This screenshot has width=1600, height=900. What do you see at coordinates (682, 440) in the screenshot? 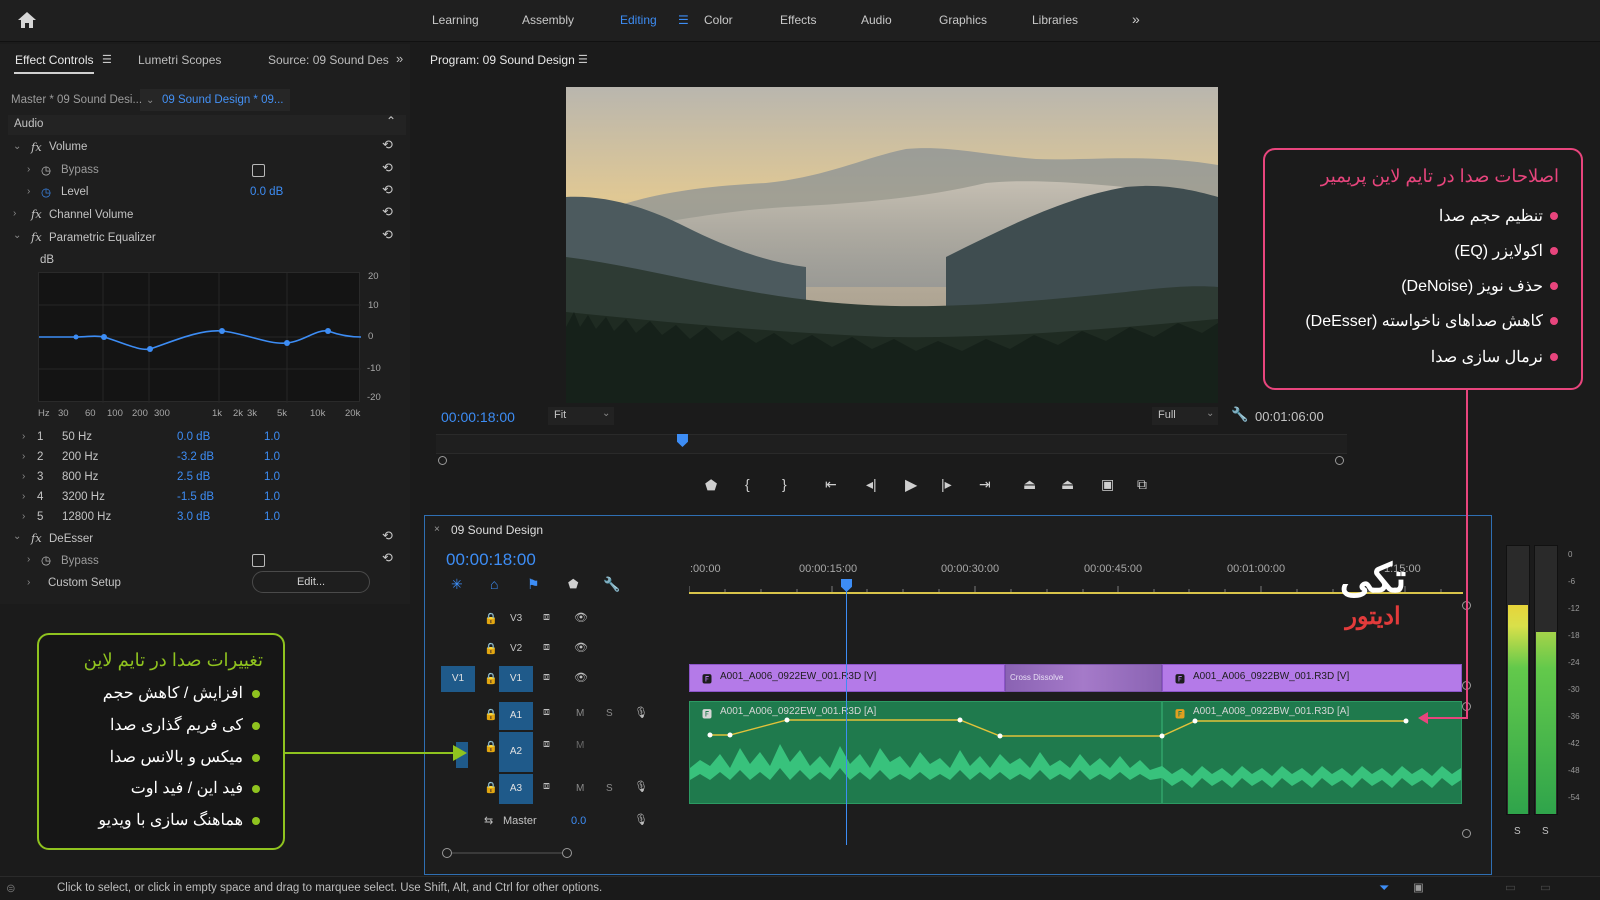
I see `program-playhead` at bounding box center [682, 440].